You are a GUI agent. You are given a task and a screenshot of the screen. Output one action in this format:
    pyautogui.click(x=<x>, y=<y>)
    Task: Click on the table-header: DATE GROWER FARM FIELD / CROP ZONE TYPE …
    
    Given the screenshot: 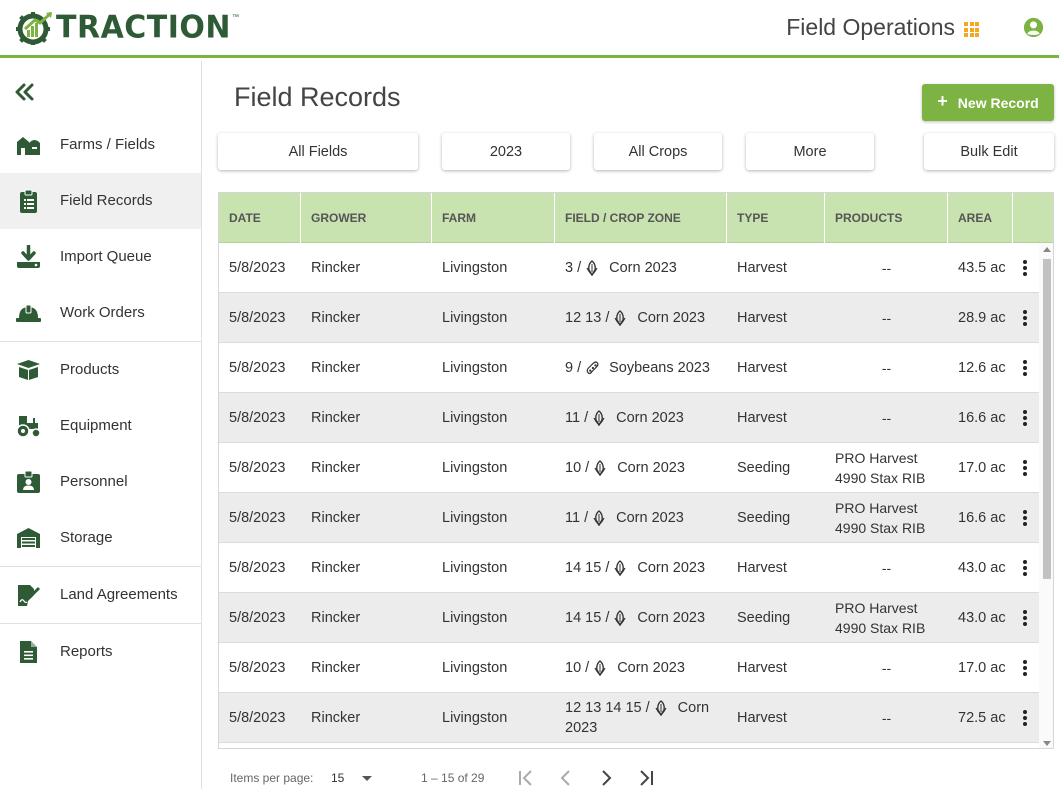 What is the action you would take?
    pyautogui.click(x=636, y=218)
    